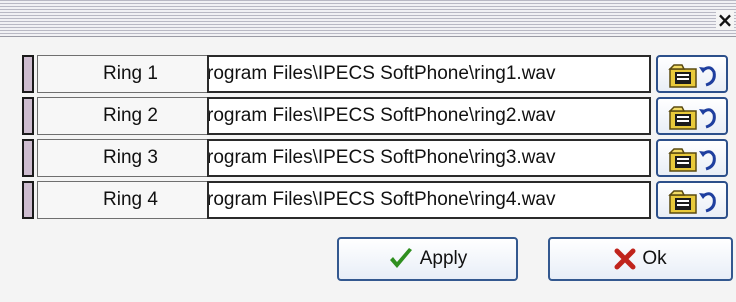 This screenshot has height=302, width=736. What do you see at coordinates (400, 258) in the screenshot?
I see `checkmark-icon` at bounding box center [400, 258].